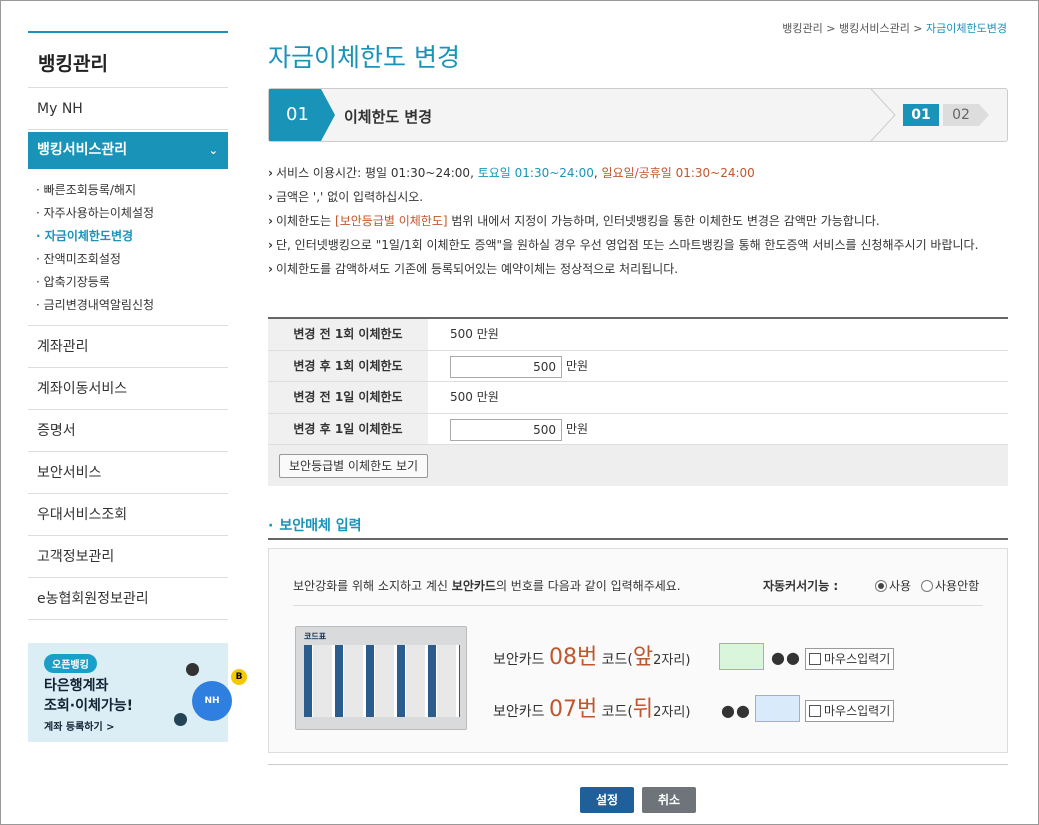 This screenshot has height=825, width=1039. Describe the element at coordinates (643, 709) in the screenshot. I see `card-position: 뒤` at that location.